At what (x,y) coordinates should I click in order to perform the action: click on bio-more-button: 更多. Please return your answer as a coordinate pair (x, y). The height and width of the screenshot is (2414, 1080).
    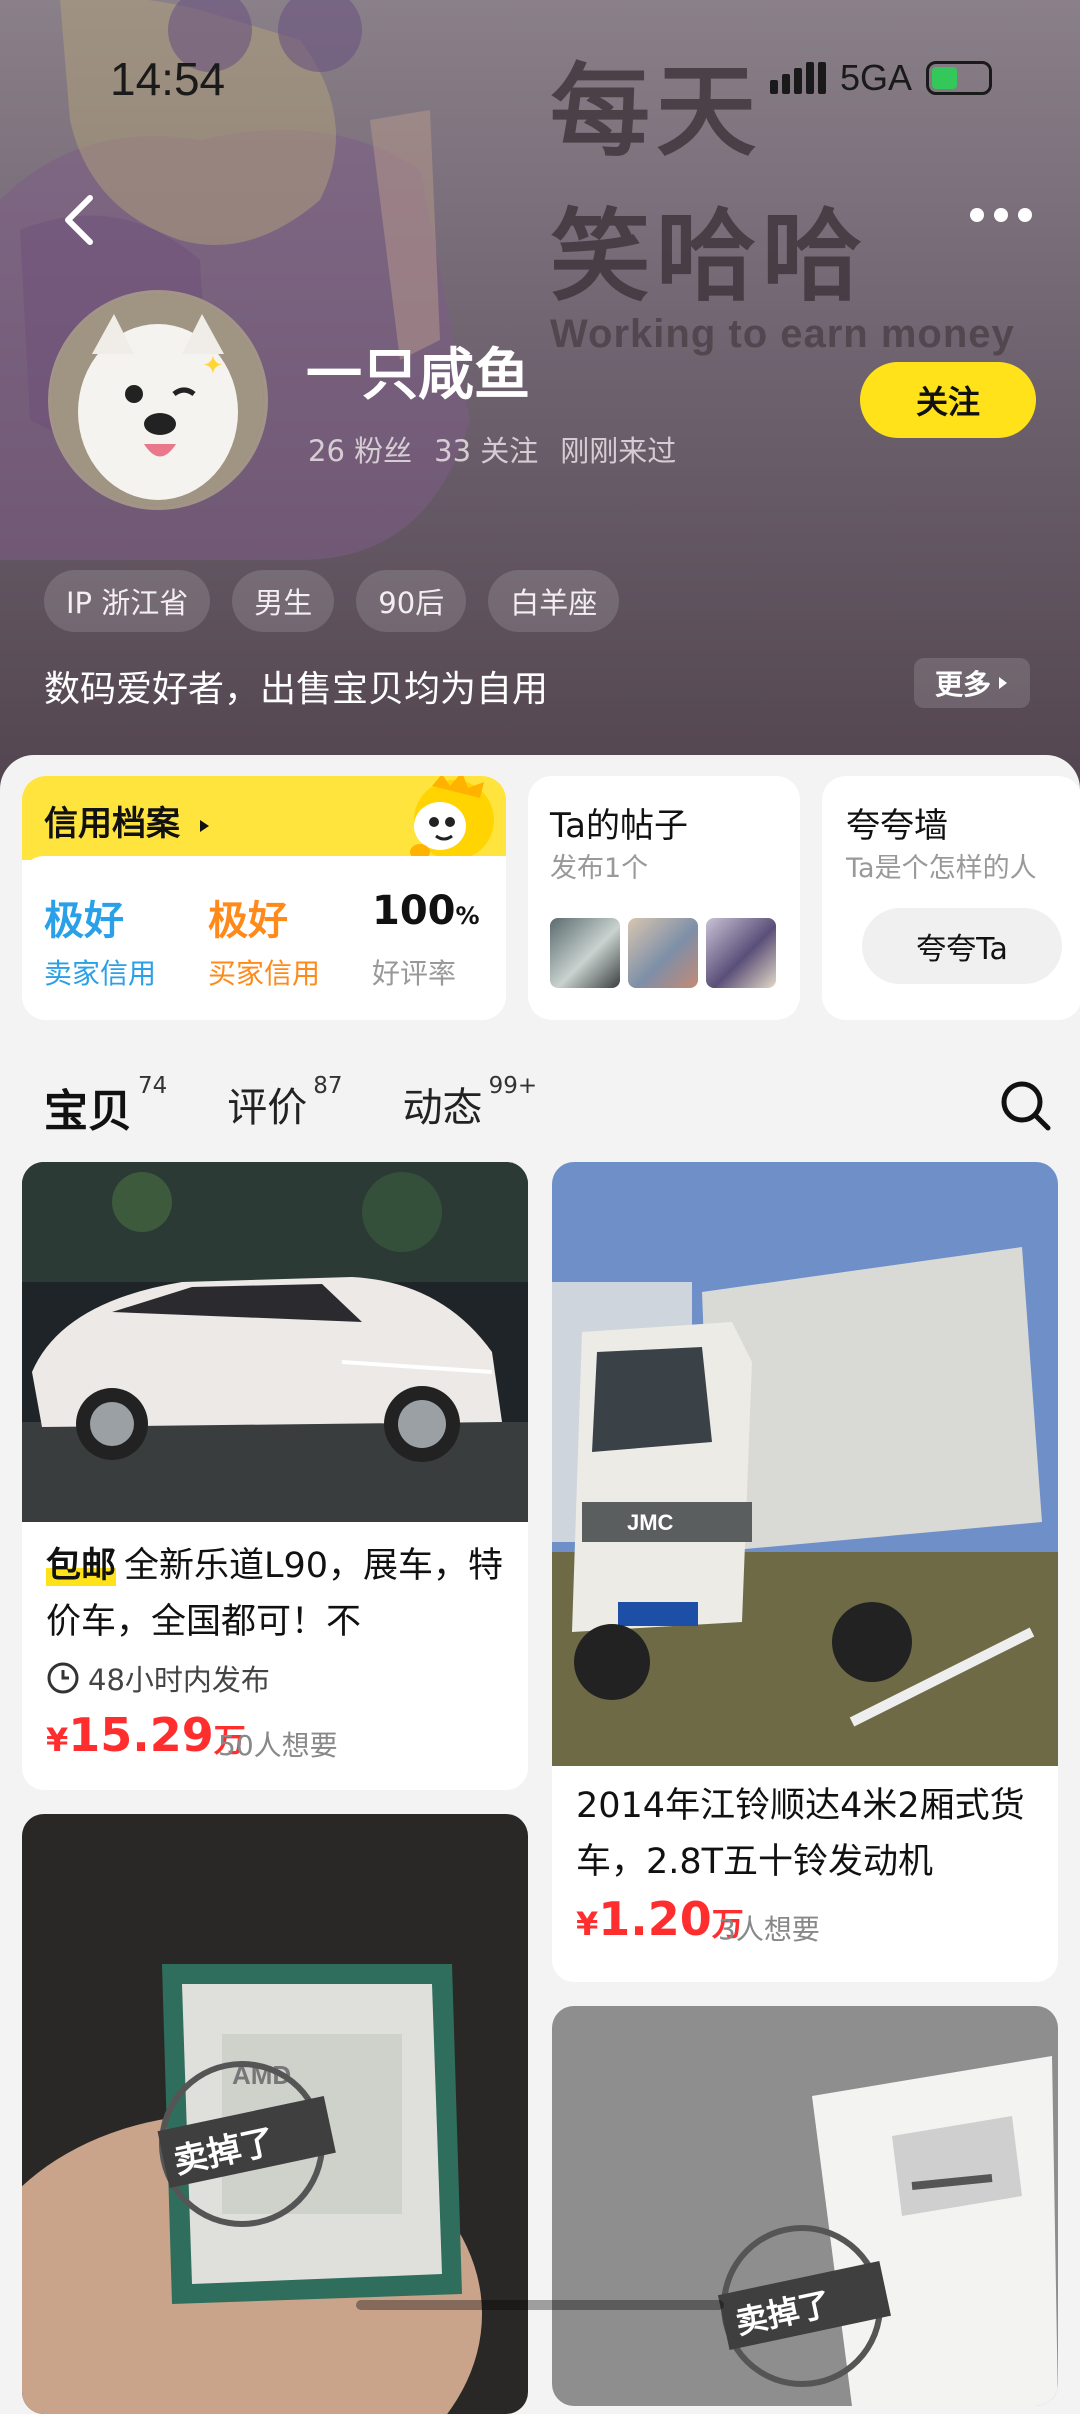
    Looking at the image, I should click on (972, 683).